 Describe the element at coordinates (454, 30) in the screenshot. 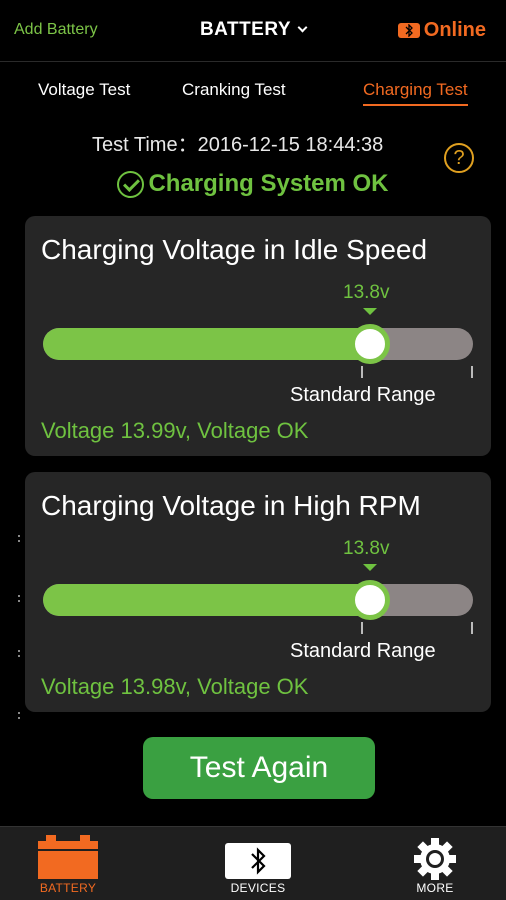

I see `online-label: Online` at that location.